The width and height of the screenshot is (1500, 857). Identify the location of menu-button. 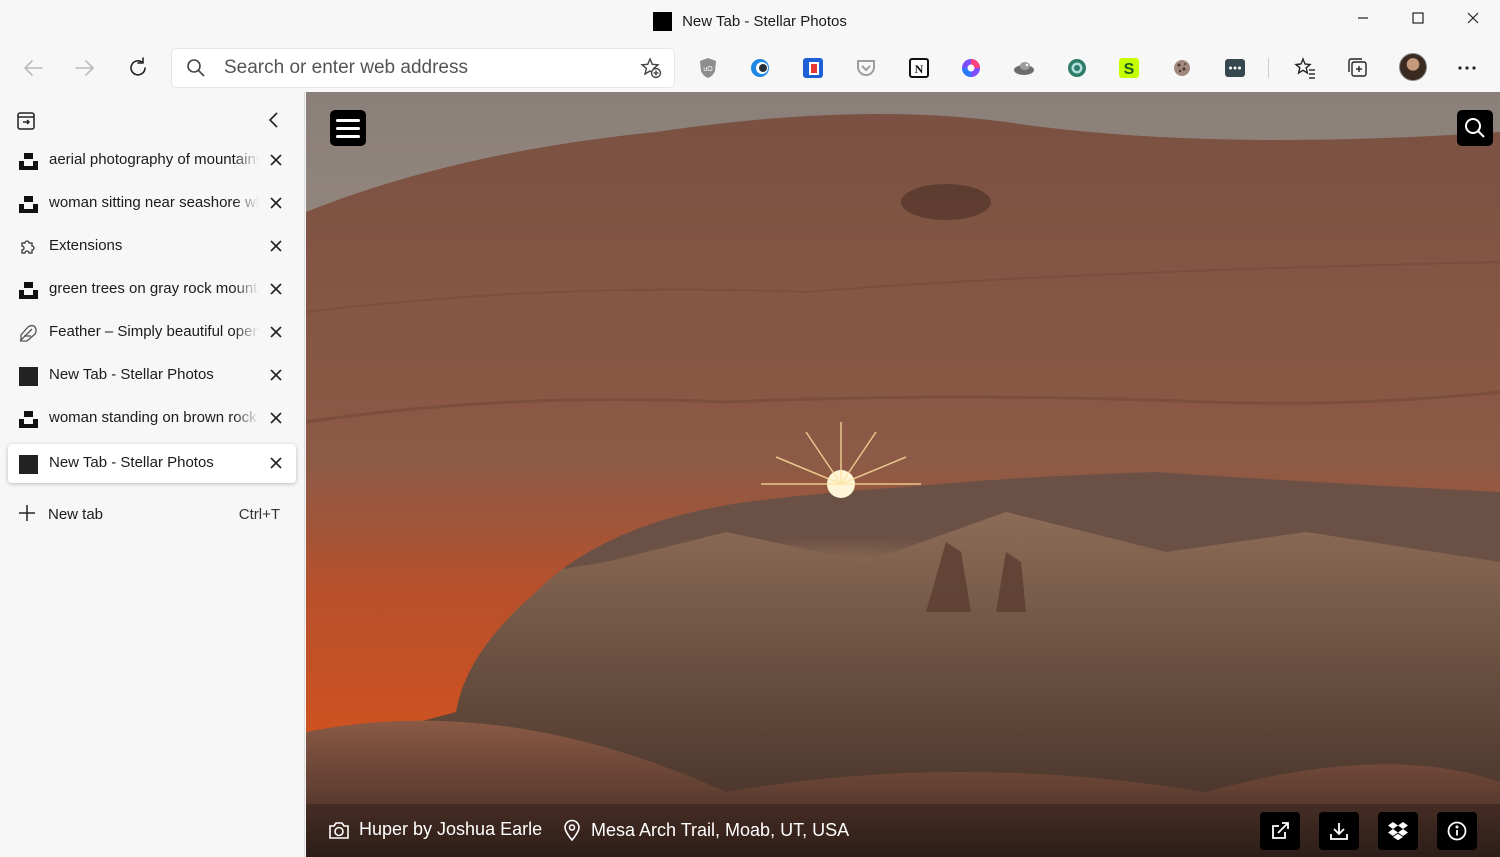
(348, 128).